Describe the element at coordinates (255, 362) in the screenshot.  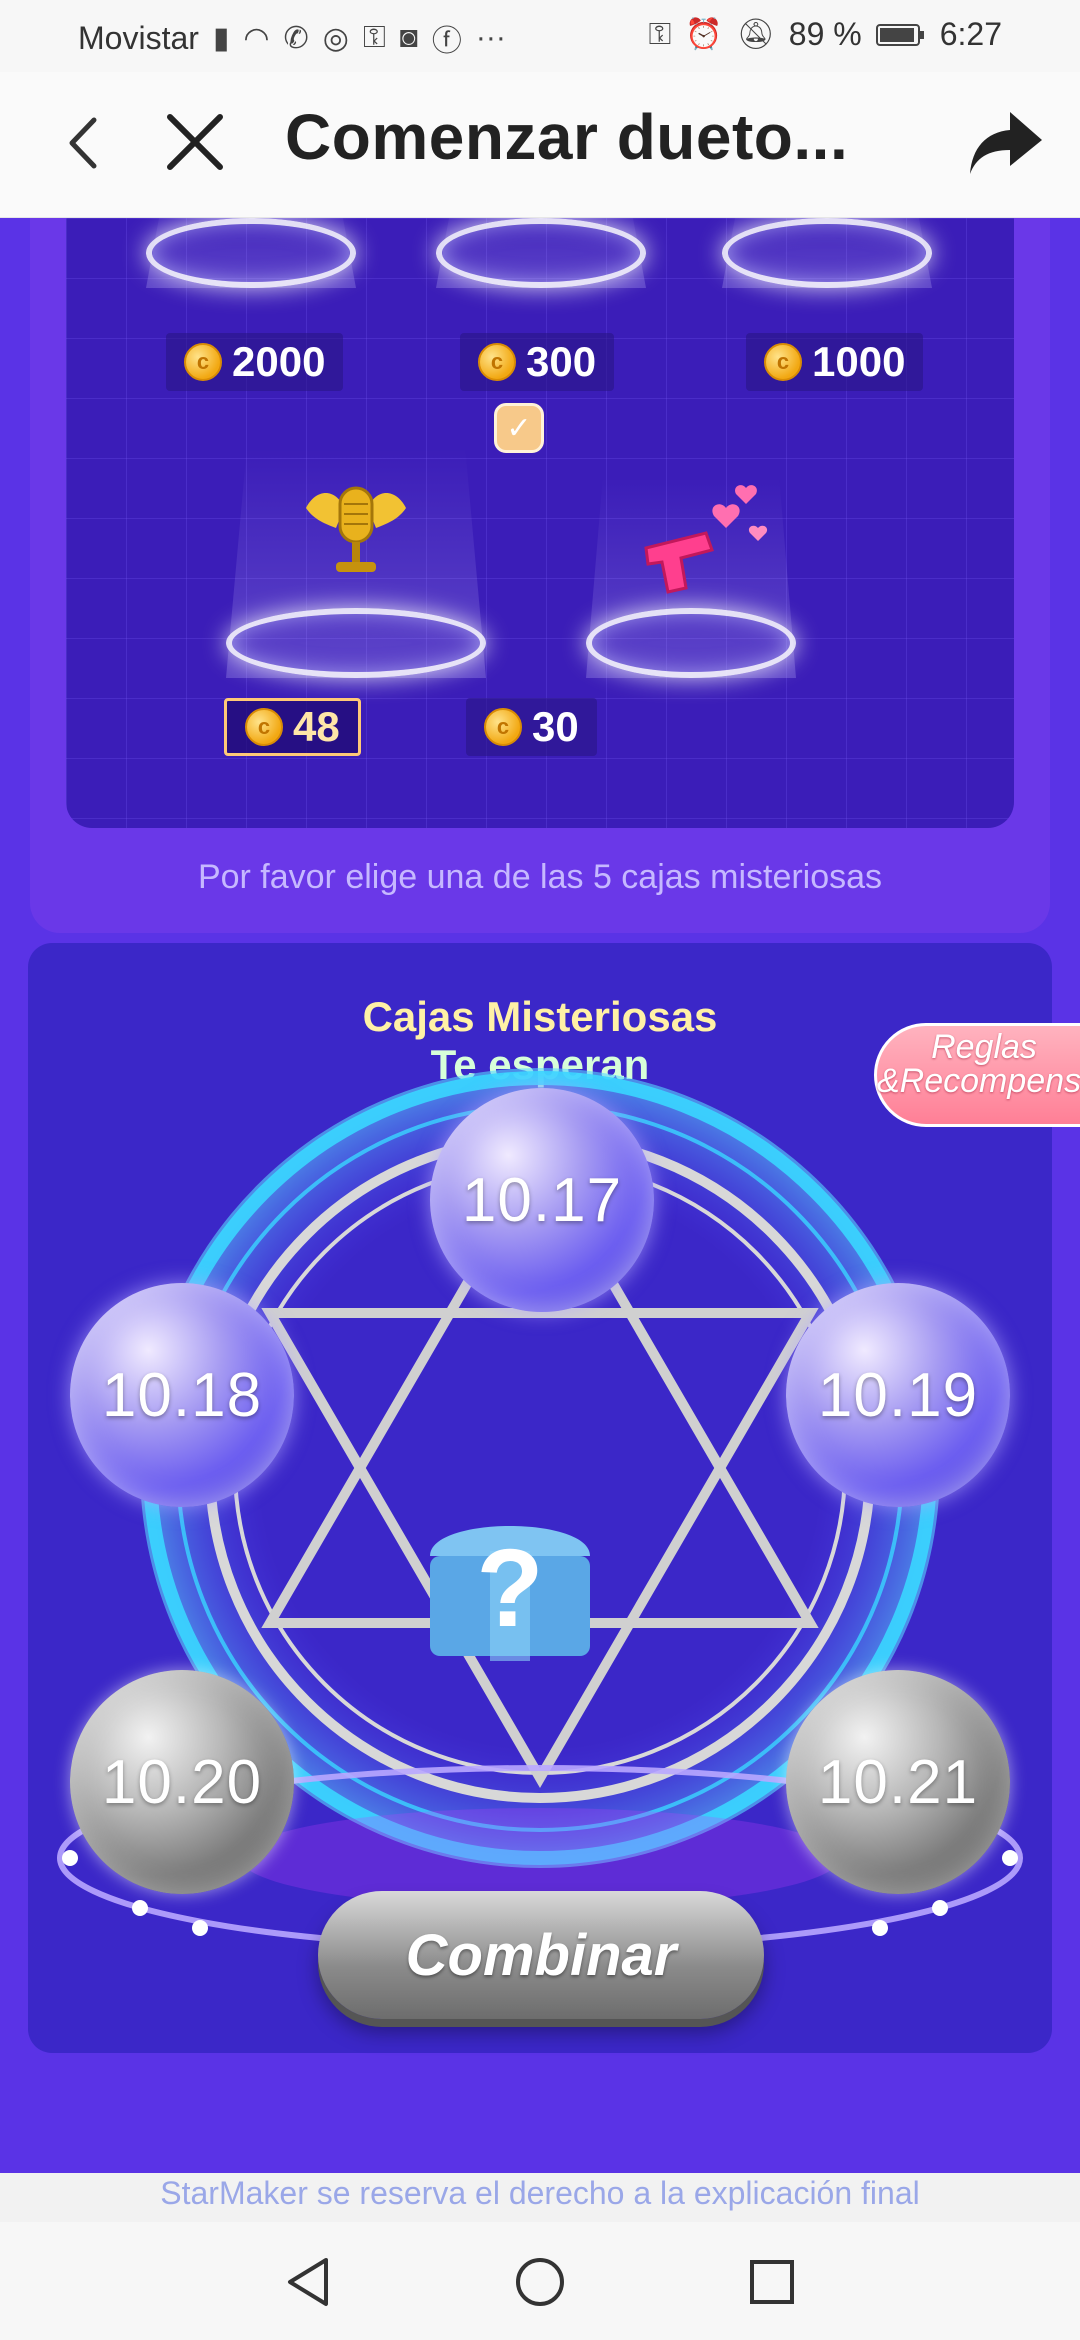
I see `gift-price-tag: c 2000` at that location.